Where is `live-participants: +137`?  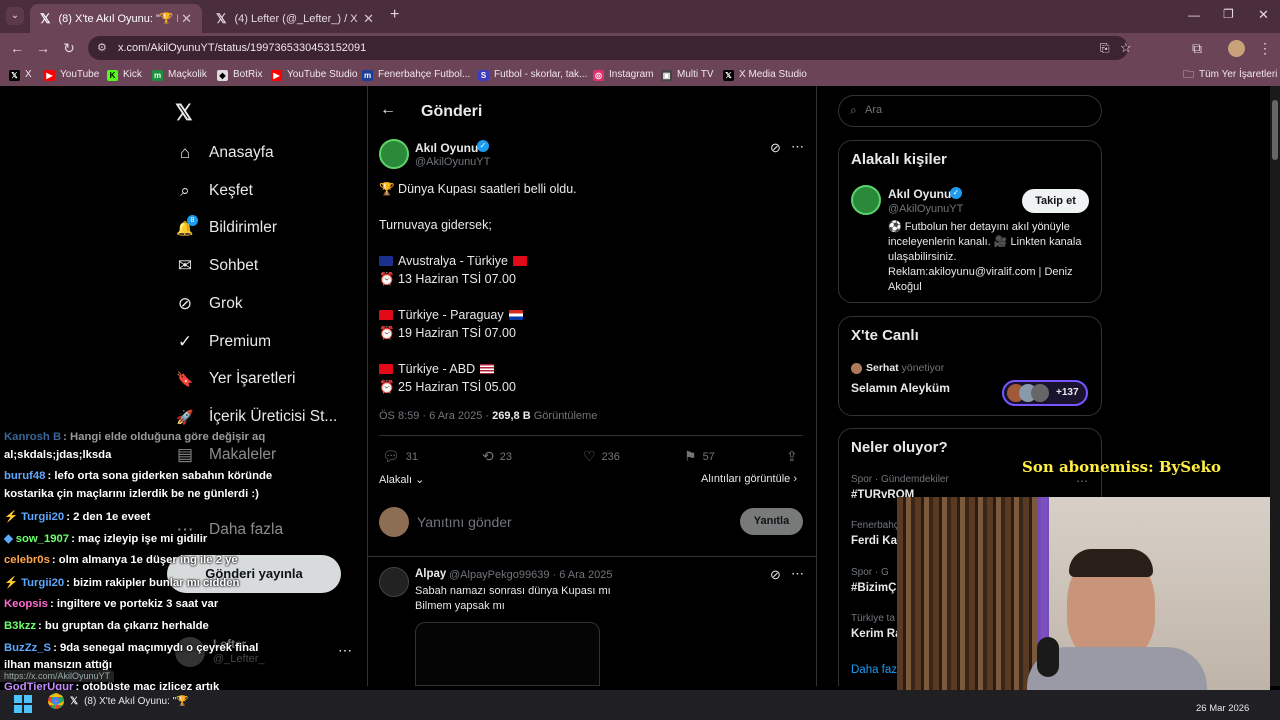
live-participants: +137 is located at coordinates (1045, 393).